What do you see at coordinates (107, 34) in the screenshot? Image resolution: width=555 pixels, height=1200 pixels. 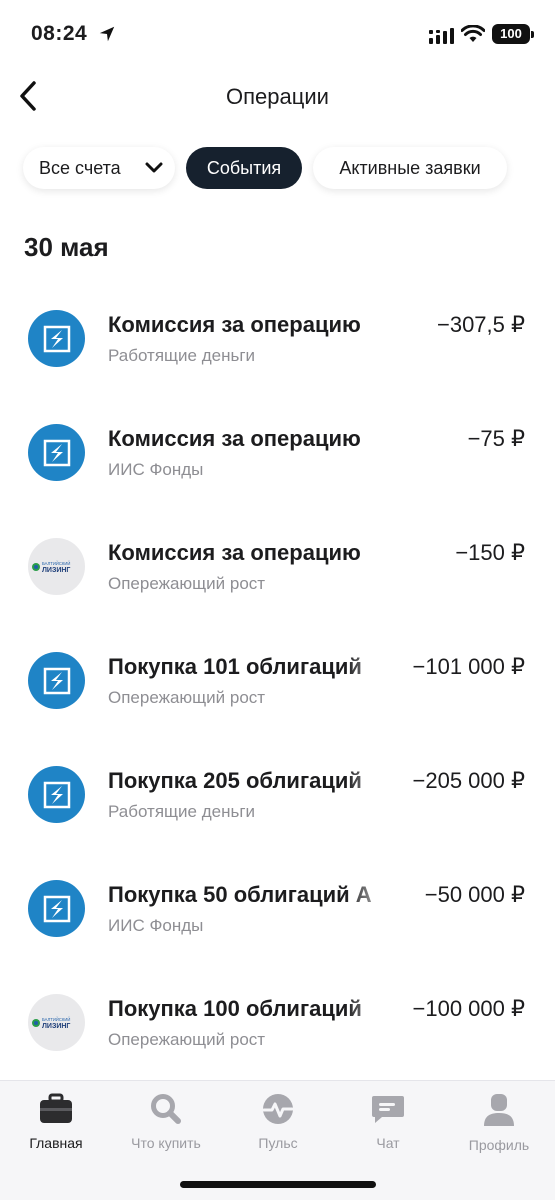 I see `location-arrow-icon` at bounding box center [107, 34].